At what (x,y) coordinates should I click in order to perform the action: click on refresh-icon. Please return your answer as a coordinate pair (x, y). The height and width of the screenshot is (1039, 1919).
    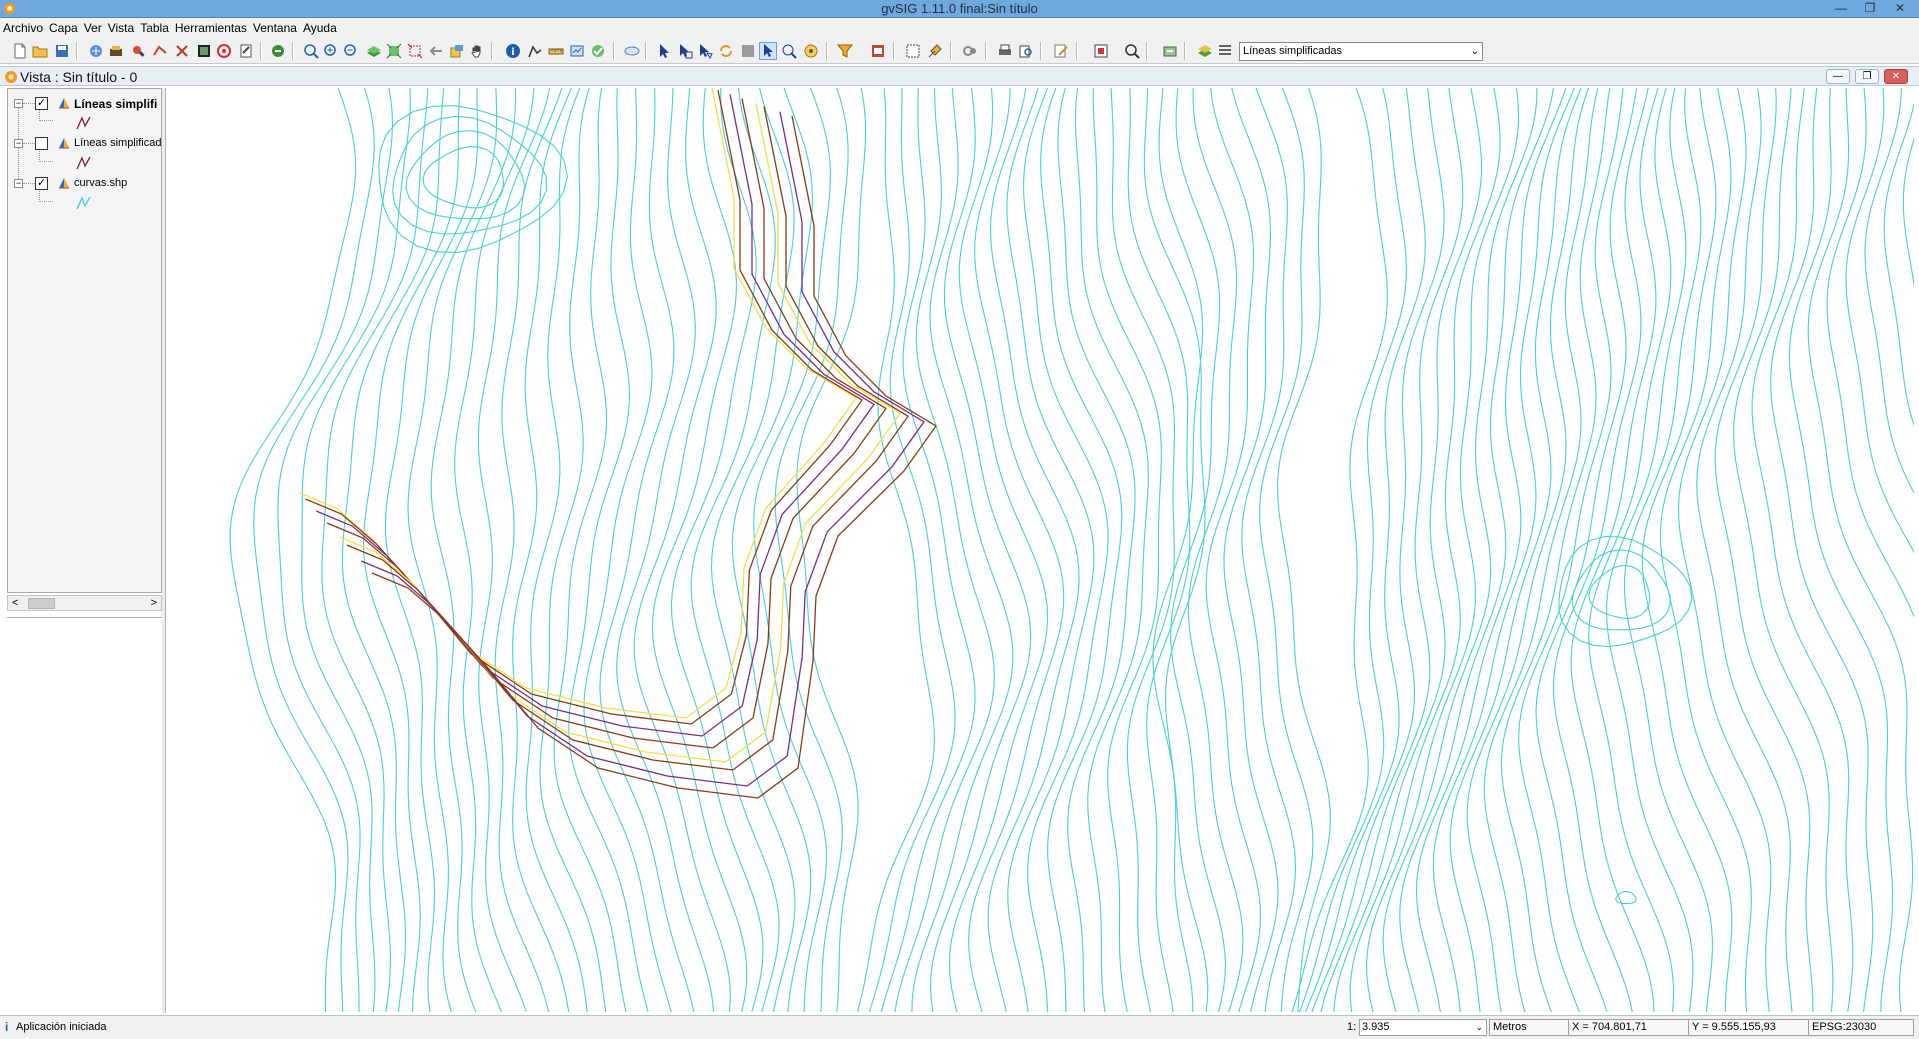
    Looking at the image, I should click on (278, 51).